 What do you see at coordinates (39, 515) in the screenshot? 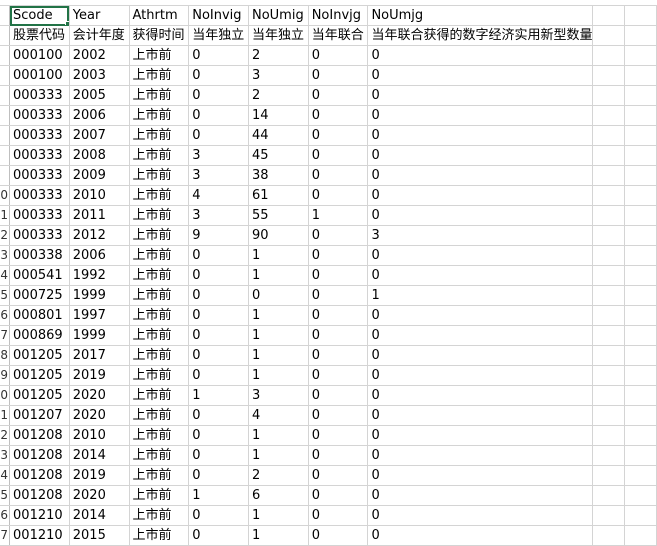
I see `data-cell: 001210` at bounding box center [39, 515].